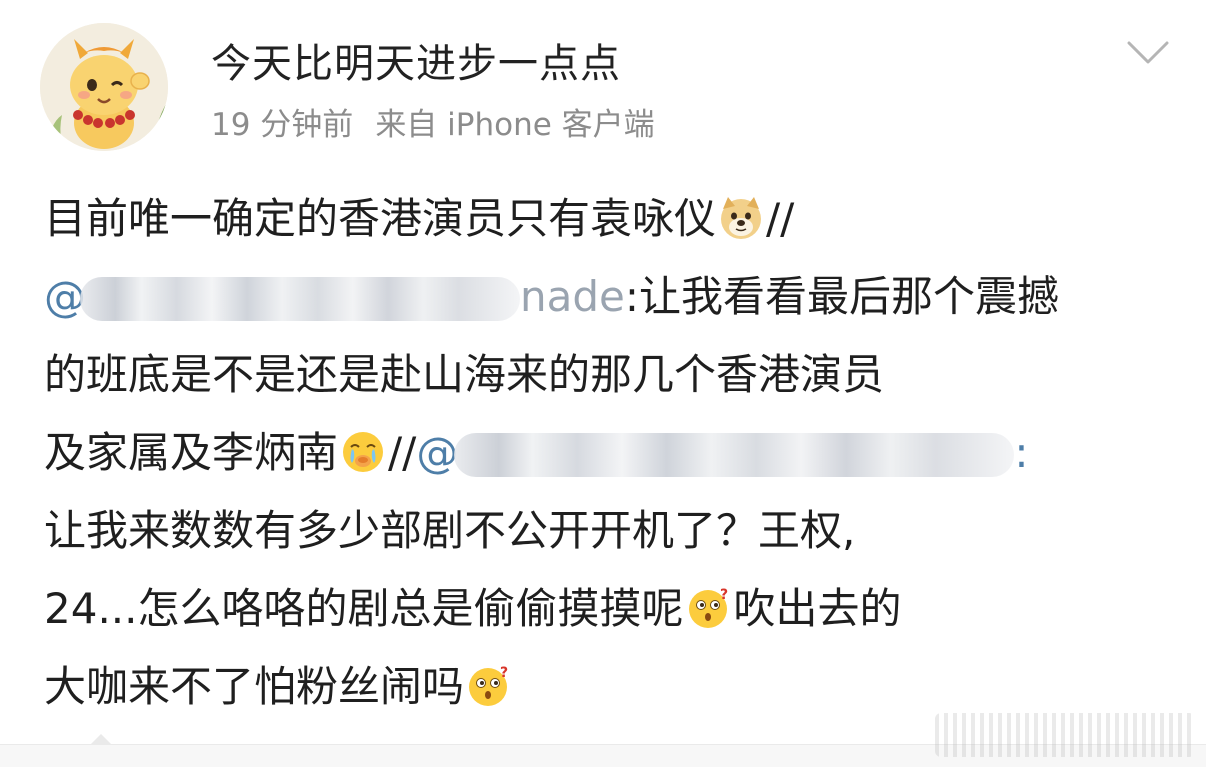  I want to click on content-line-4: 及家属及李炳南 //@:, so click(594, 453).